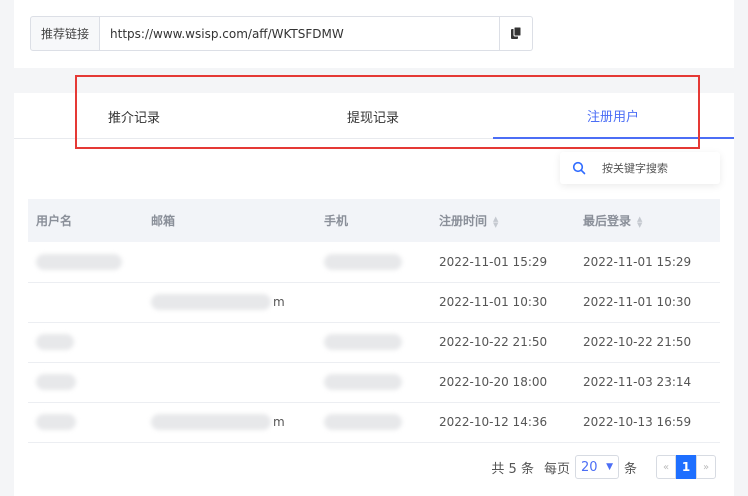 The height and width of the screenshot is (496, 748). Describe the element at coordinates (512, 469) in the screenshot. I see `total-count-text: 共 5 条` at that location.